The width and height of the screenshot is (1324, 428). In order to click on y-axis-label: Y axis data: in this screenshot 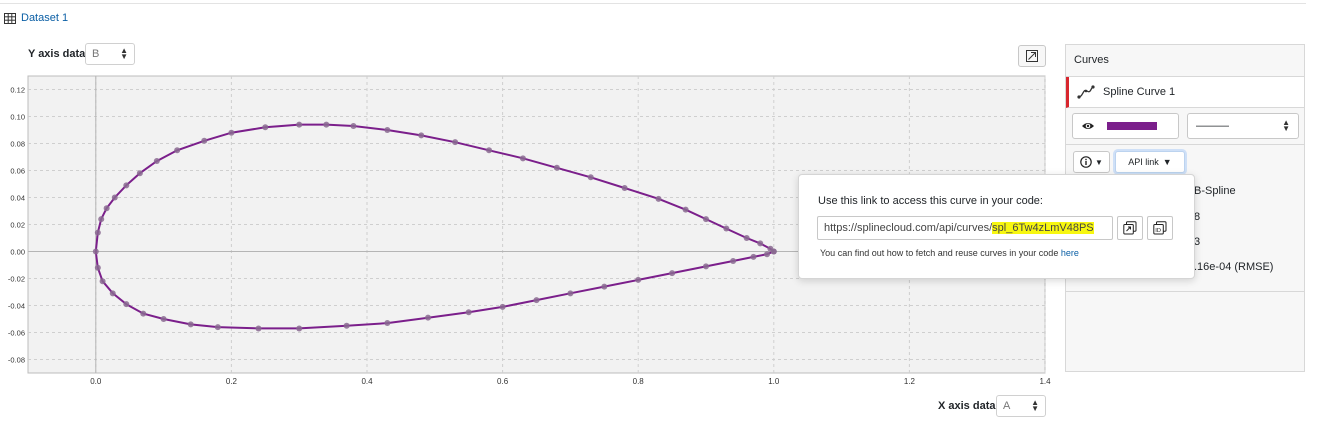, I will do `click(58, 54)`.